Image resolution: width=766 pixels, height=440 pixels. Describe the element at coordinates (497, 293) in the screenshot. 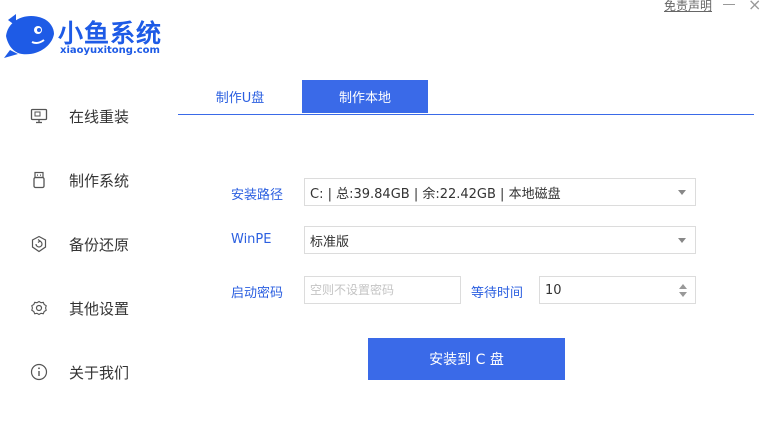

I see `wait-time-label: 等待时间` at that location.